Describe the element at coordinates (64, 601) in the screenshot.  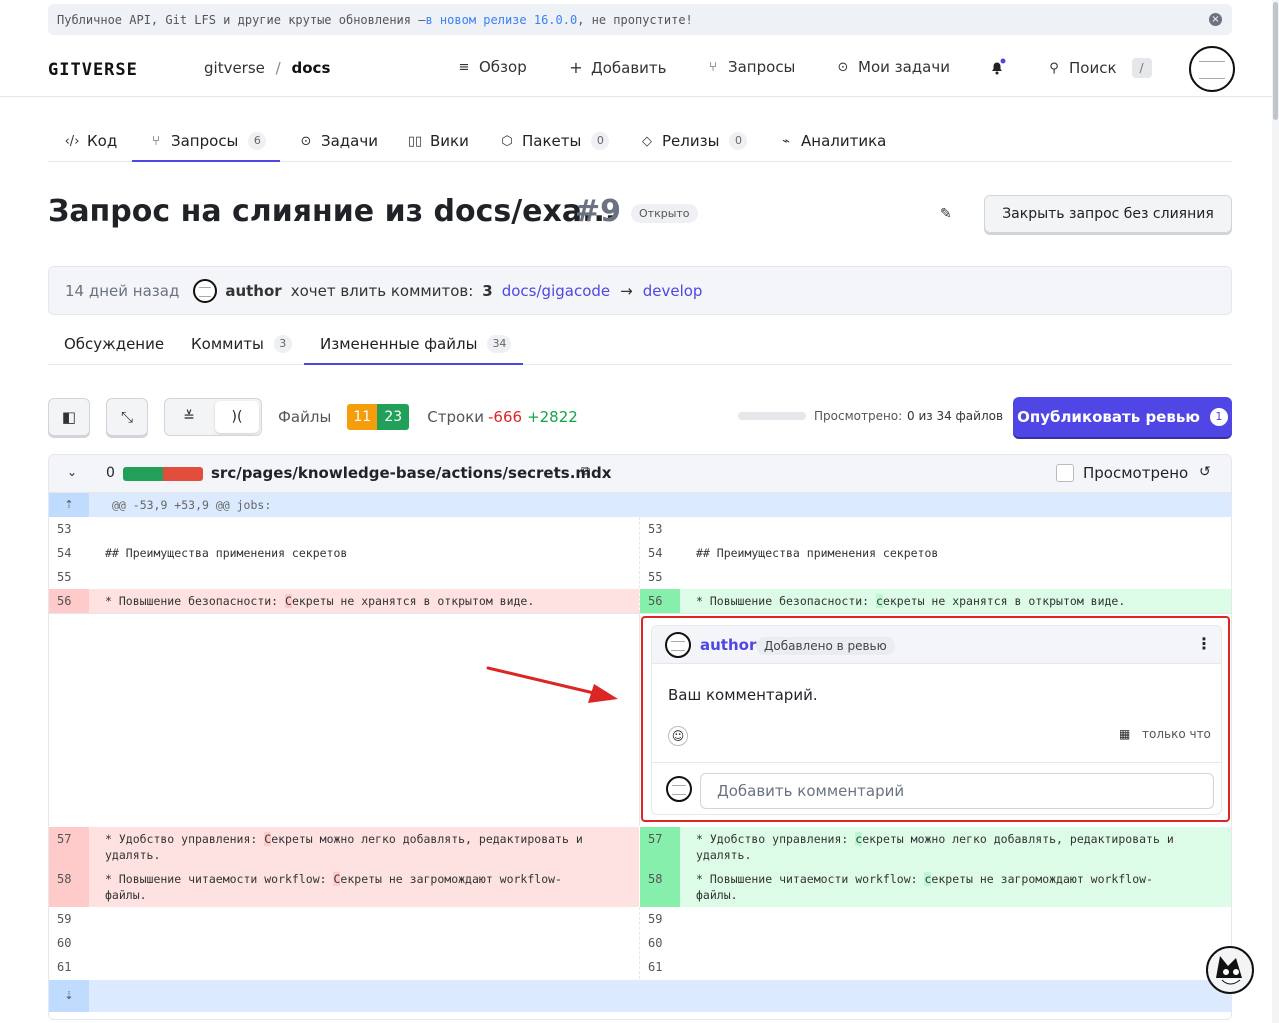
I see `line-number: 56` at that location.